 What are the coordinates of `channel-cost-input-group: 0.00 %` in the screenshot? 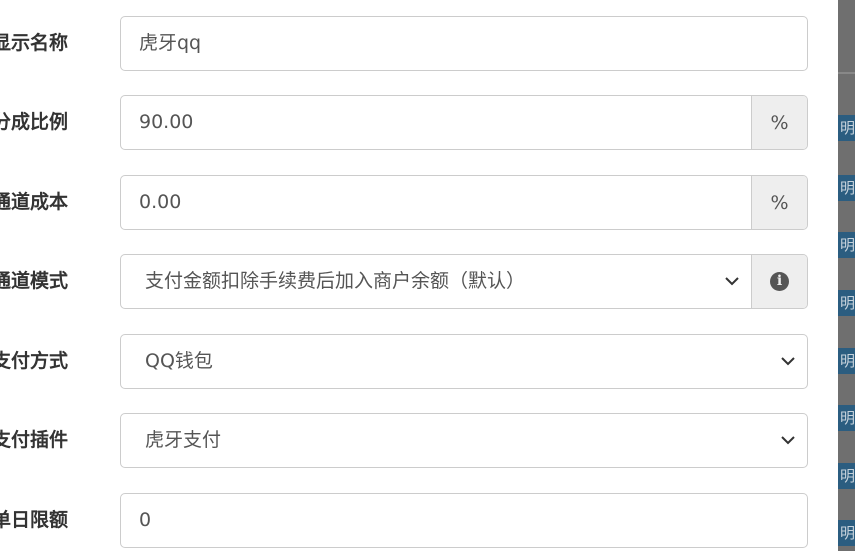 It's located at (464, 202).